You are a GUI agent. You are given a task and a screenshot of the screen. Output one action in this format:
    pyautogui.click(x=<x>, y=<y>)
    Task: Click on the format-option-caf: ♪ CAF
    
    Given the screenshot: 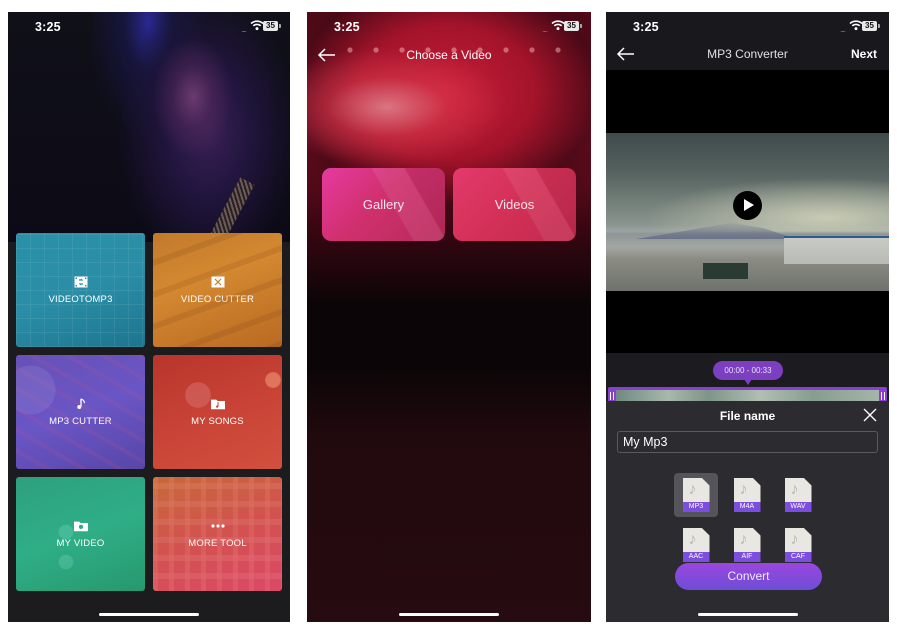 What is the action you would take?
    pyautogui.click(x=798, y=545)
    